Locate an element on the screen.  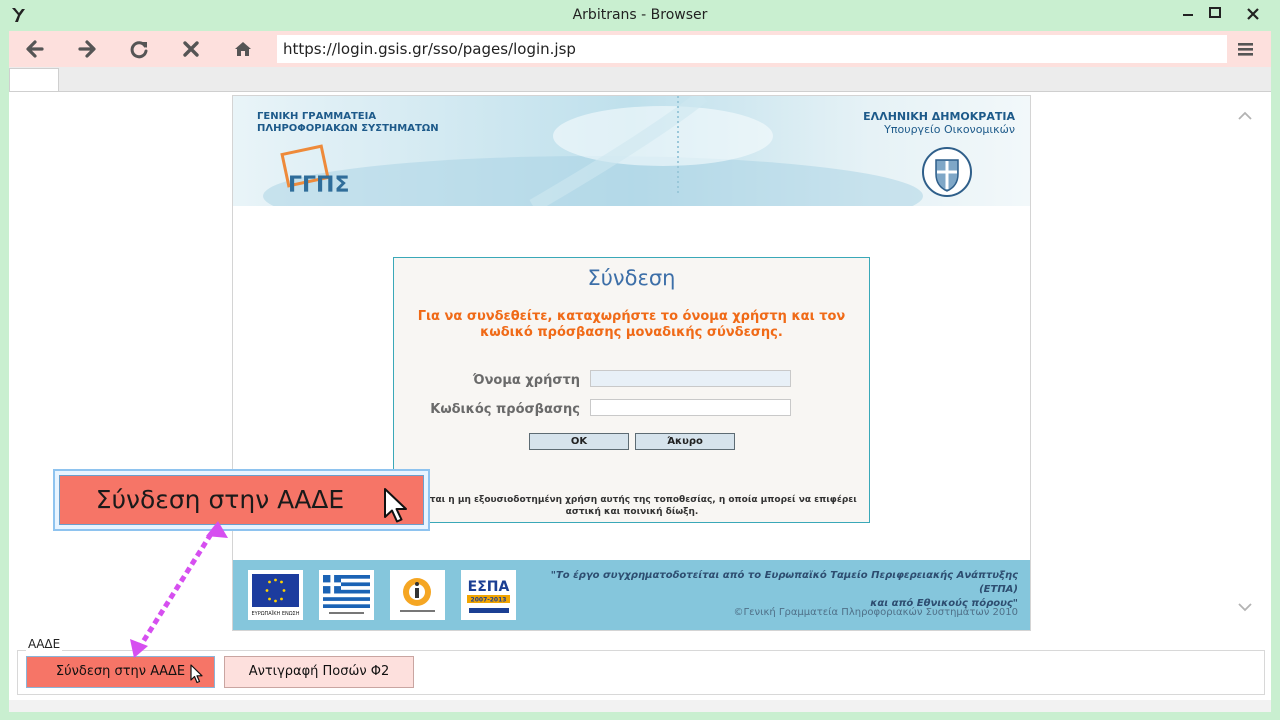
svg-text: ΕΣΠΑ is located at coordinates (489, 587).